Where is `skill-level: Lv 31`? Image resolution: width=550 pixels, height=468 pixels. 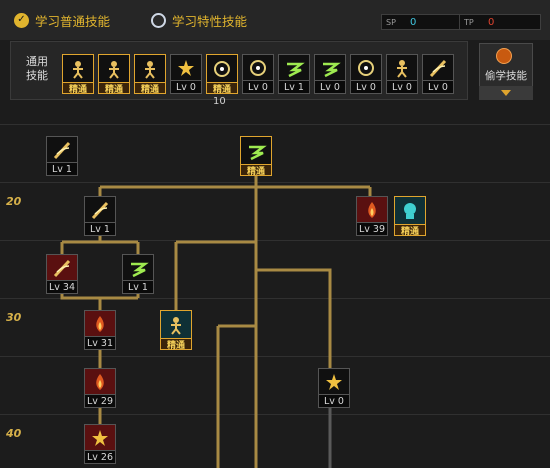 skill-level: Lv 31 is located at coordinates (100, 343).